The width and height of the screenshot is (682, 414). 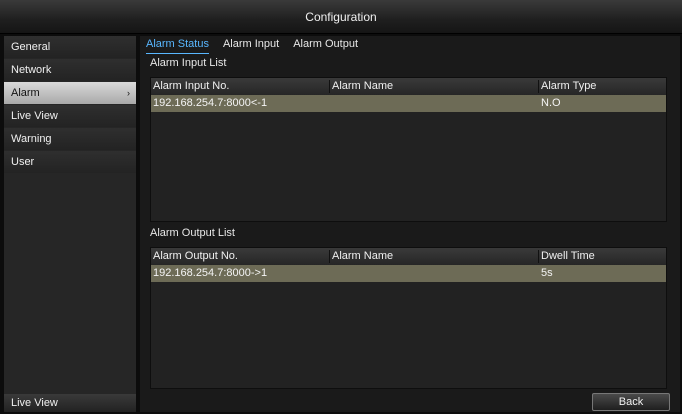 I want to click on alarm-input-list-title: Alarm Input List, so click(x=188, y=63).